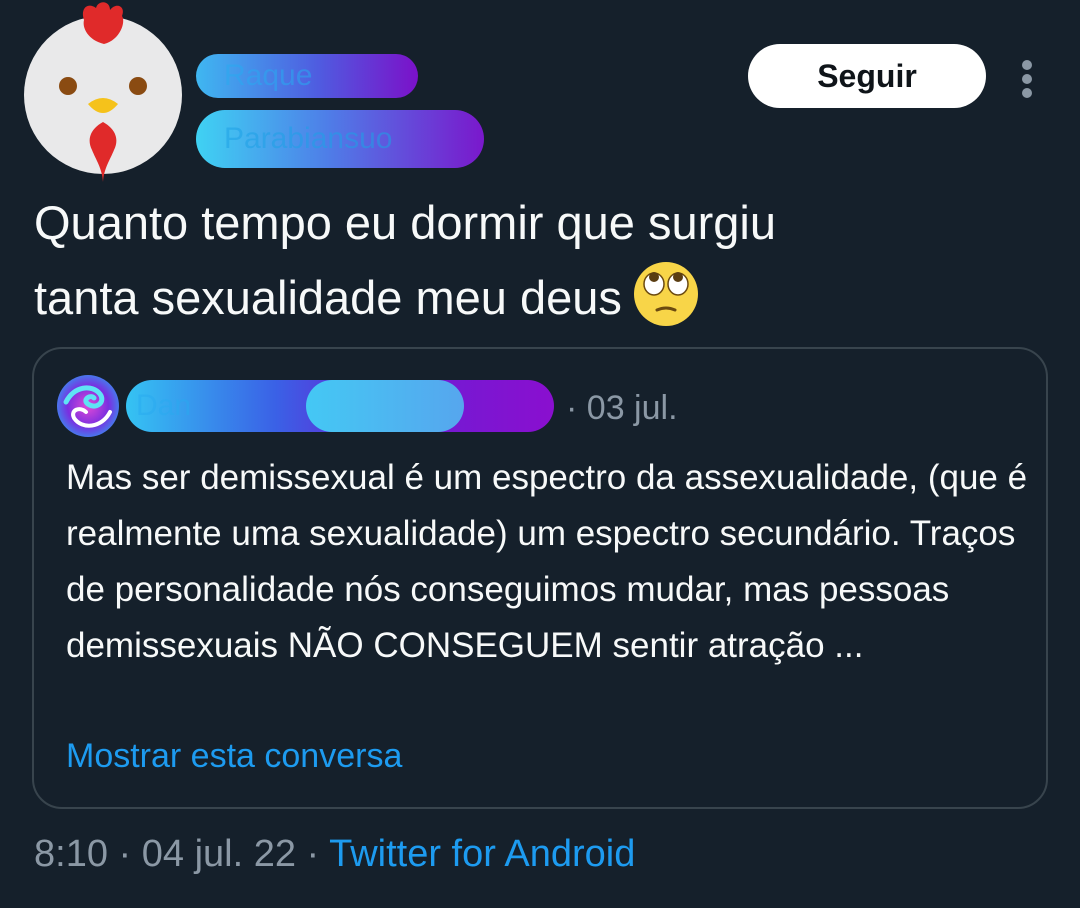  I want to click on face-with-rolling-eyes-icon, so click(665, 294).